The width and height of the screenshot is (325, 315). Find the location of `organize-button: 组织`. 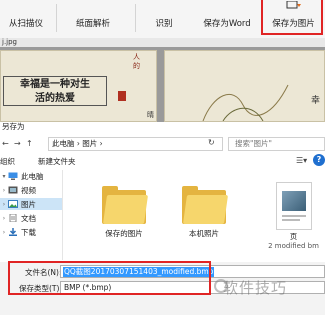

organize-button: 组织 is located at coordinates (7, 161).